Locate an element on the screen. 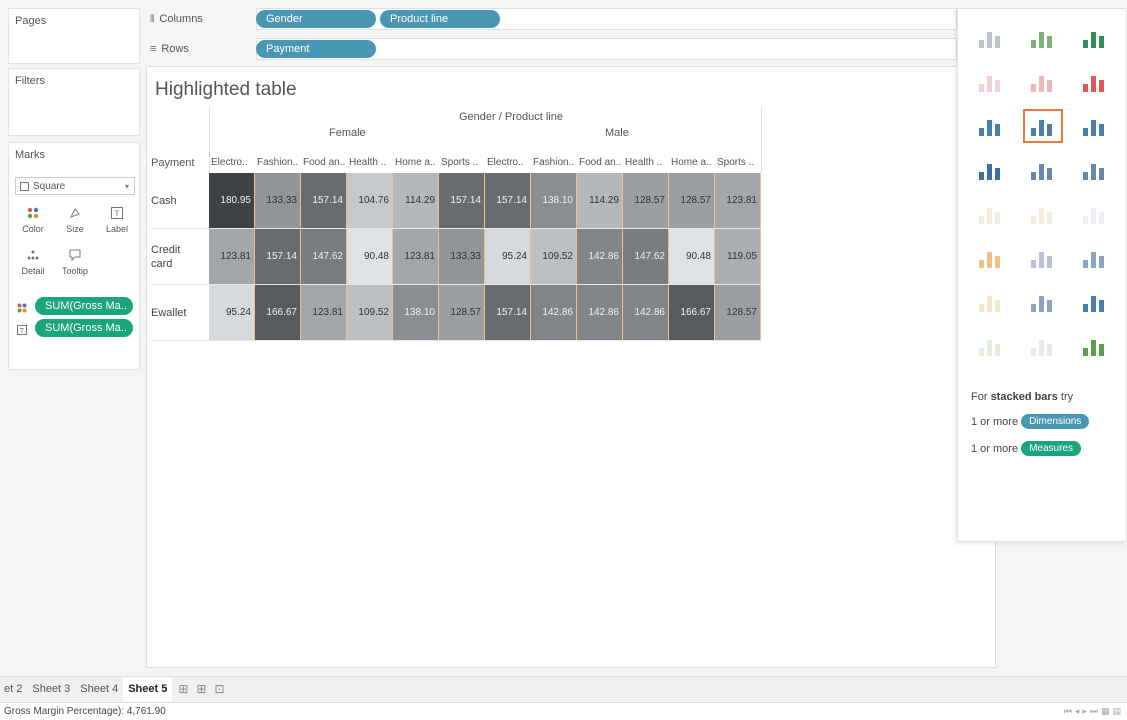  continuous-lines-icon is located at coordinates (991, 214).